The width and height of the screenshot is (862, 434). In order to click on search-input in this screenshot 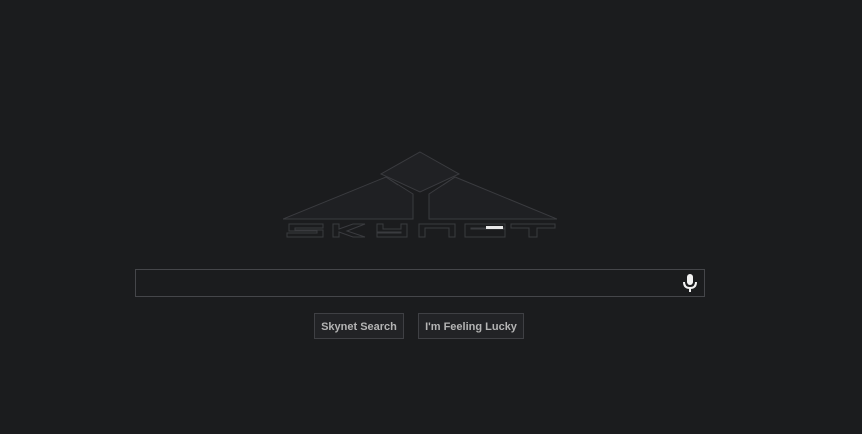, I will do `click(404, 283)`.